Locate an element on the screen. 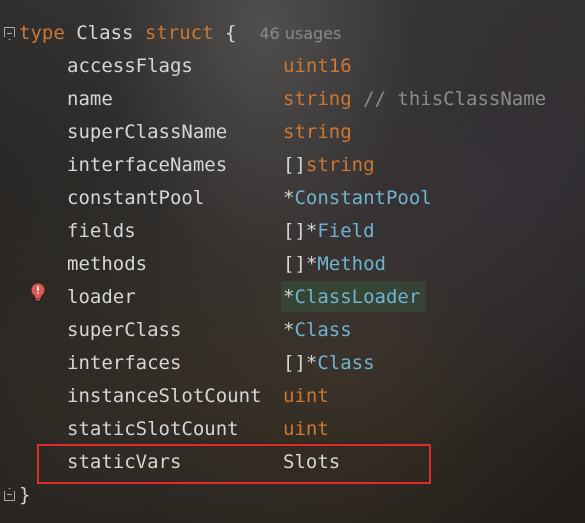 This screenshot has width=585, height=523. field-name: methods is located at coordinates (107, 264).